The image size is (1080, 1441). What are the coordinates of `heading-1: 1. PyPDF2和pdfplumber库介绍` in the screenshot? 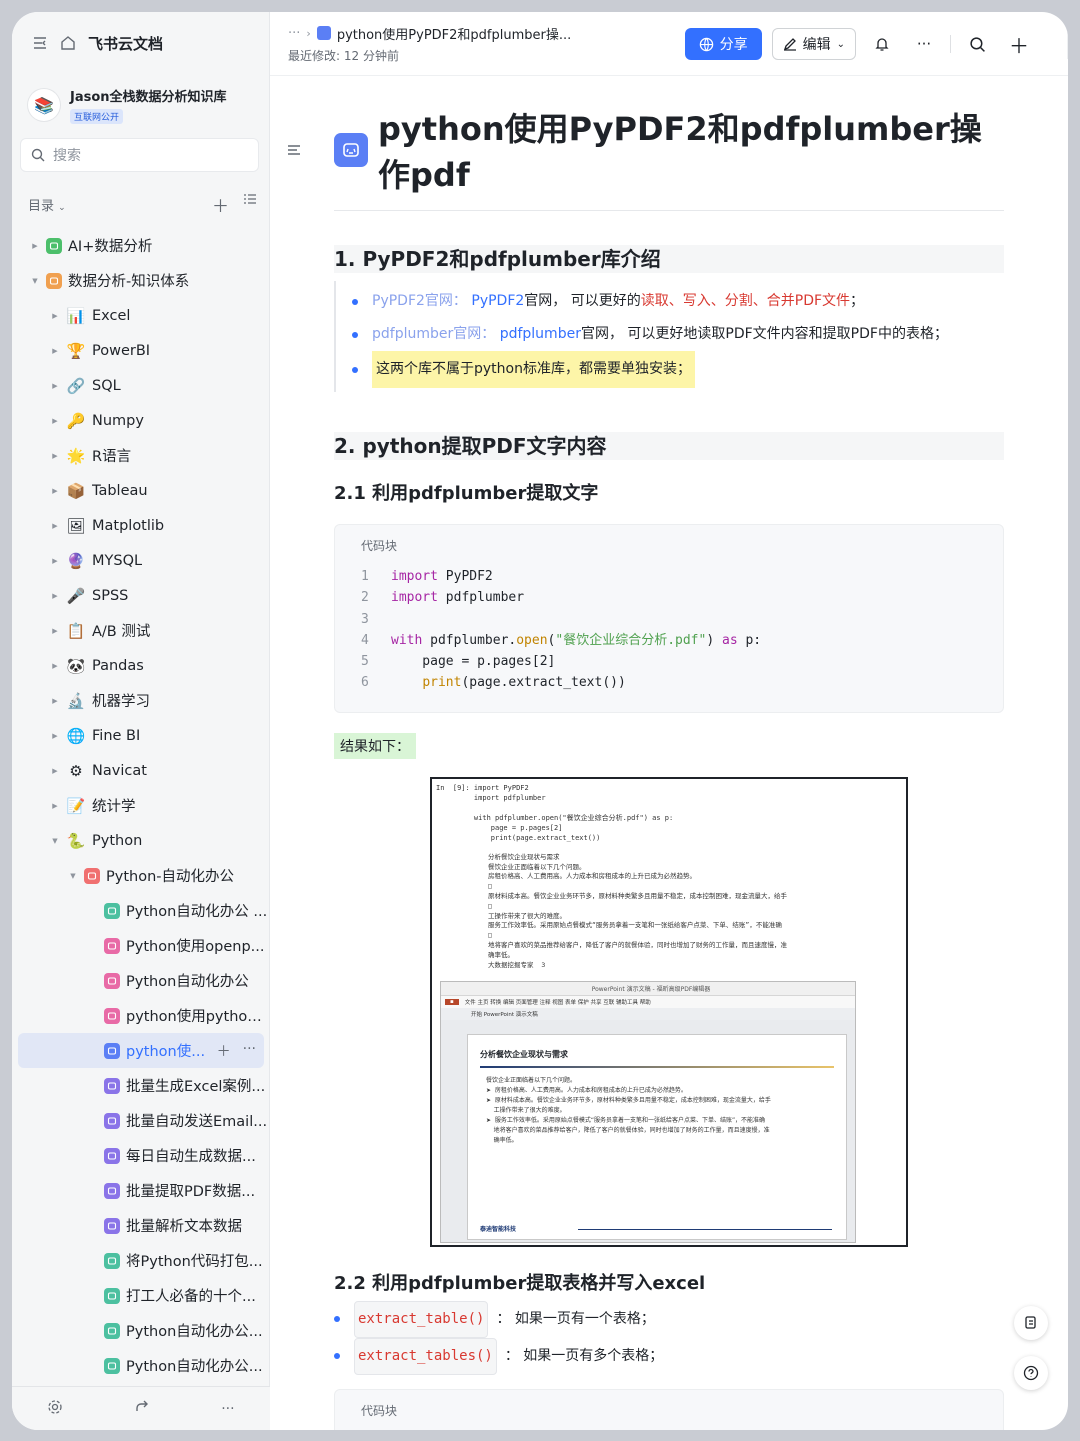 It's located at (669, 259).